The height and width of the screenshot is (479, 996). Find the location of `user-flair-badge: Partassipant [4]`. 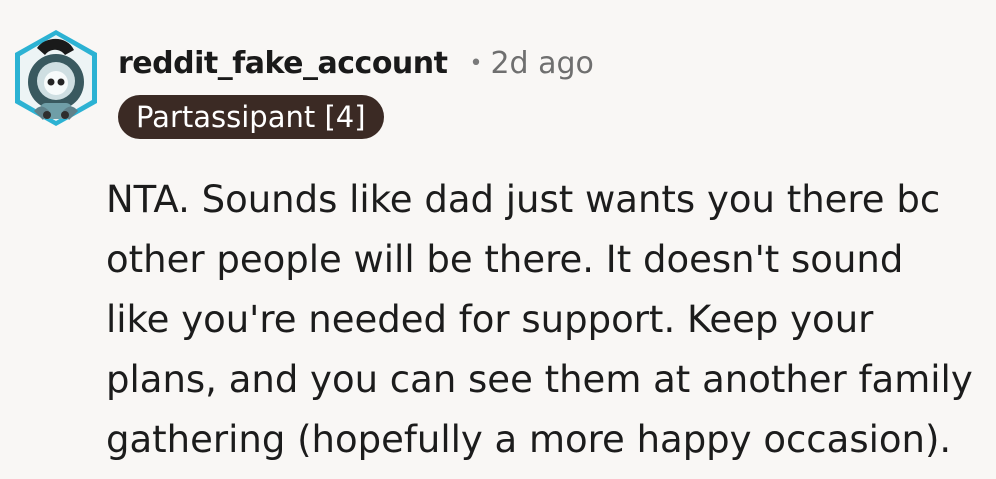

user-flair-badge: Partassipant [4] is located at coordinates (251, 117).